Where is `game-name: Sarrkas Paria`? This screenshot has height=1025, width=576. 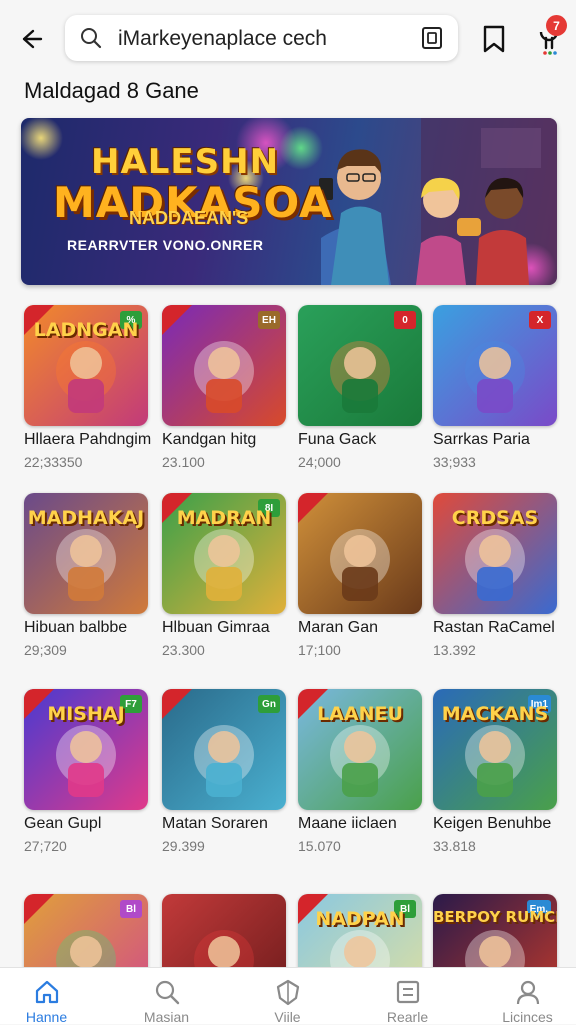 game-name: Sarrkas Paria is located at coordinates (481, 440).